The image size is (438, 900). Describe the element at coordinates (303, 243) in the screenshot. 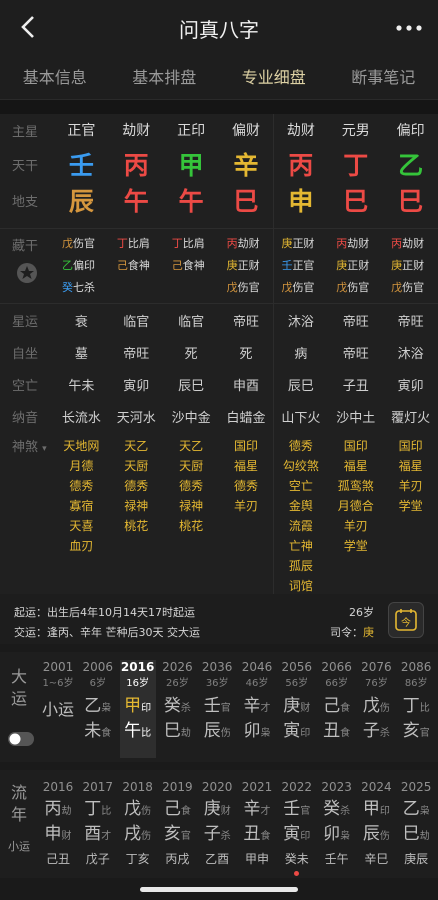

I see `canggan-shishen: 正财` at that location.